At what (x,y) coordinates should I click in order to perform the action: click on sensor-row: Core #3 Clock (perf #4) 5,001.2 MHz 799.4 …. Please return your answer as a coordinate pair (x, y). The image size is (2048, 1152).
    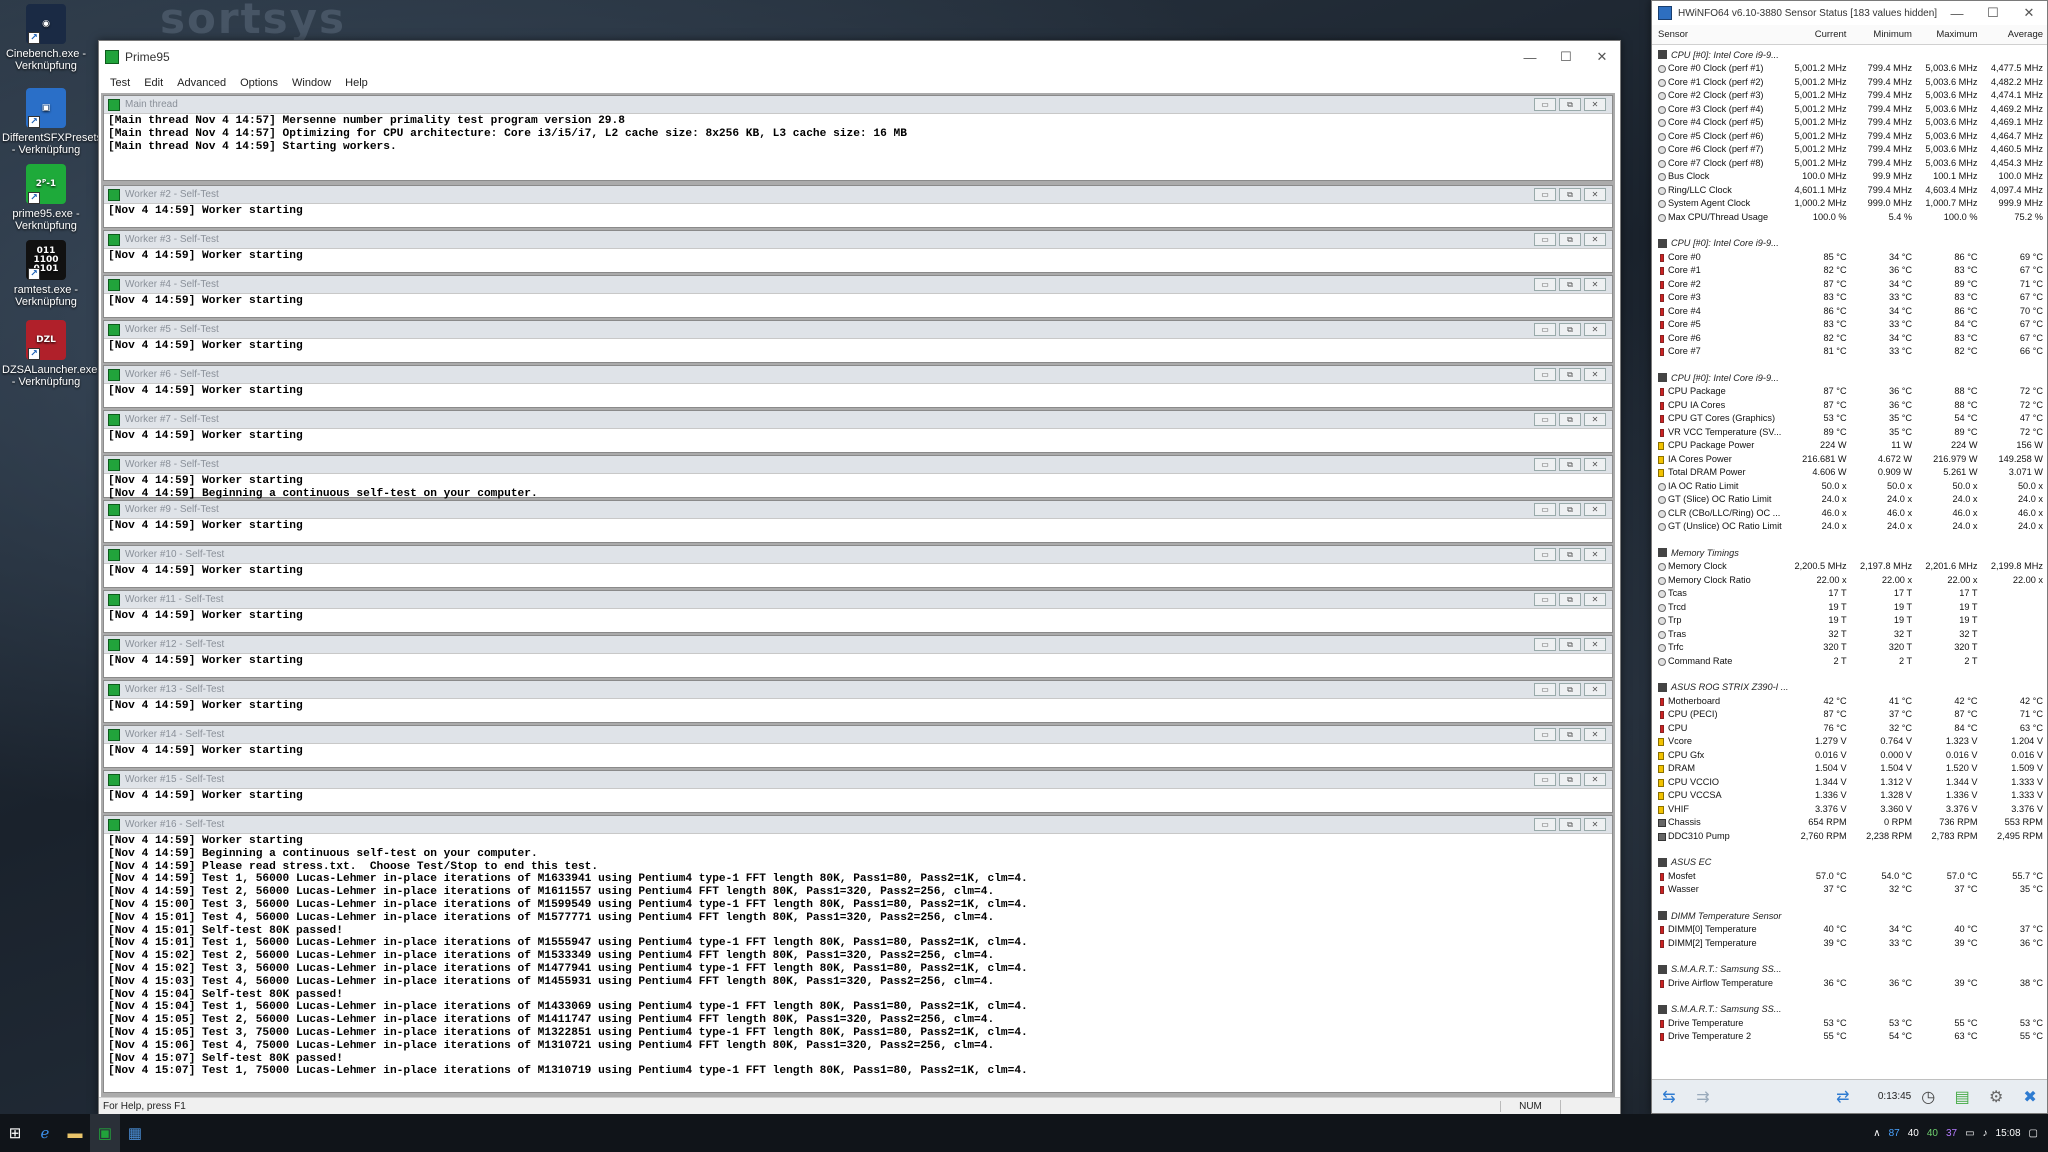
    Looking at the image, I should click on (1849, 109).